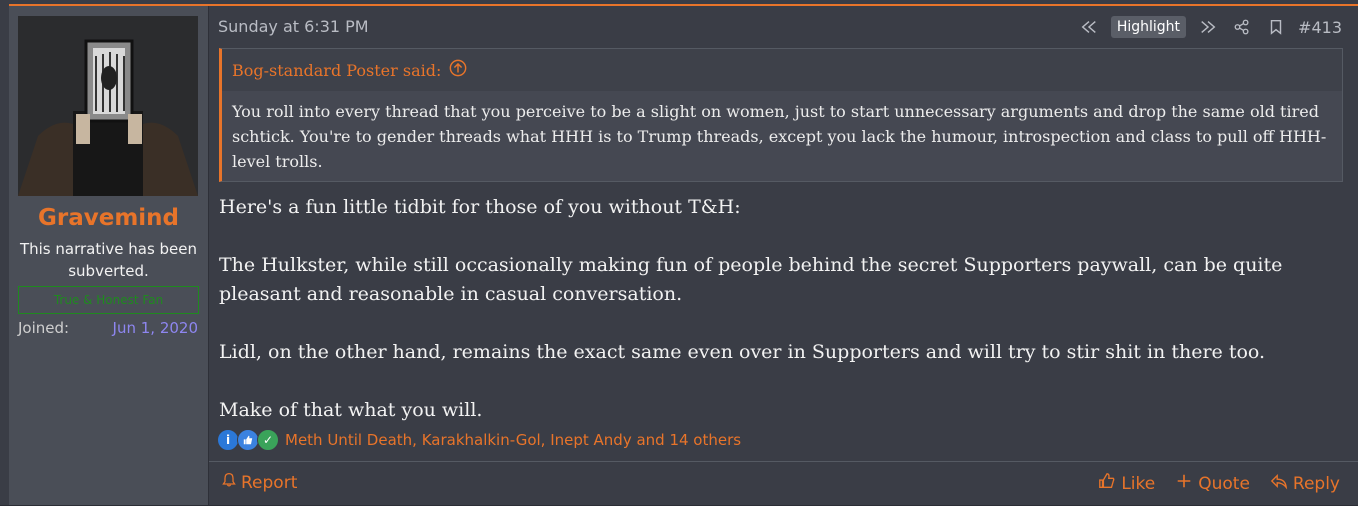 The height and width of the screenshot is (506, 1358). Describe the element at coordinates (782, 70) in the screenshot. I see `quote-header: Bog-standard Poster said:` at that location.